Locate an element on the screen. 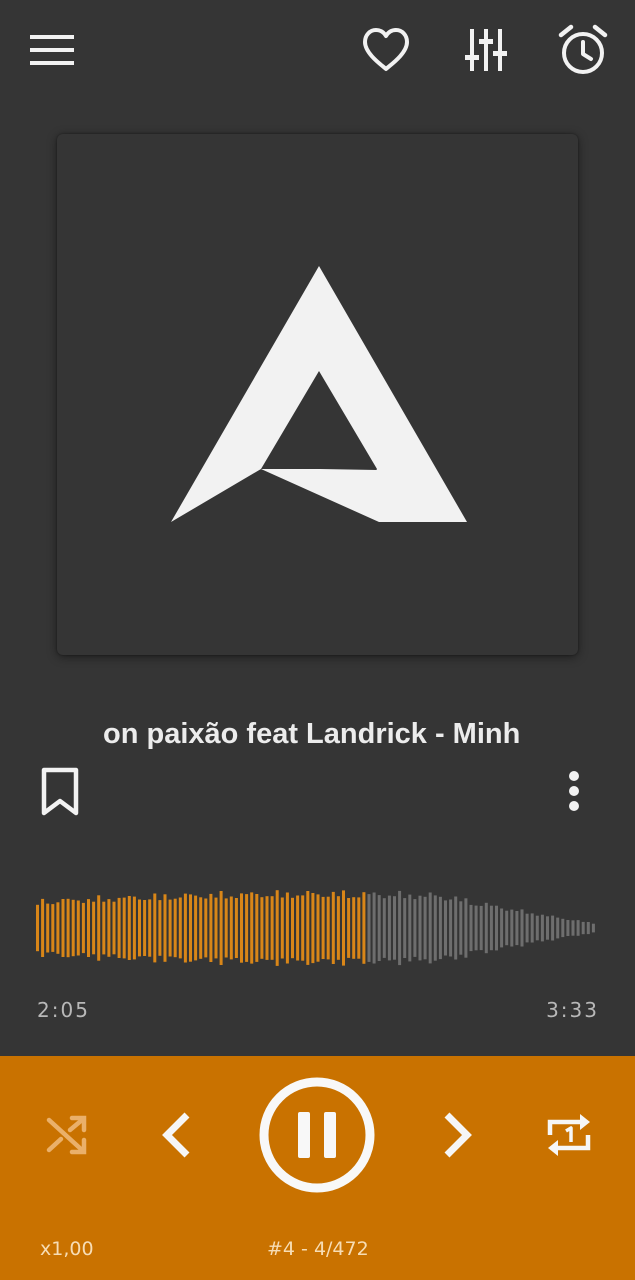  pause-icon is located at coordinates (317, 1135).